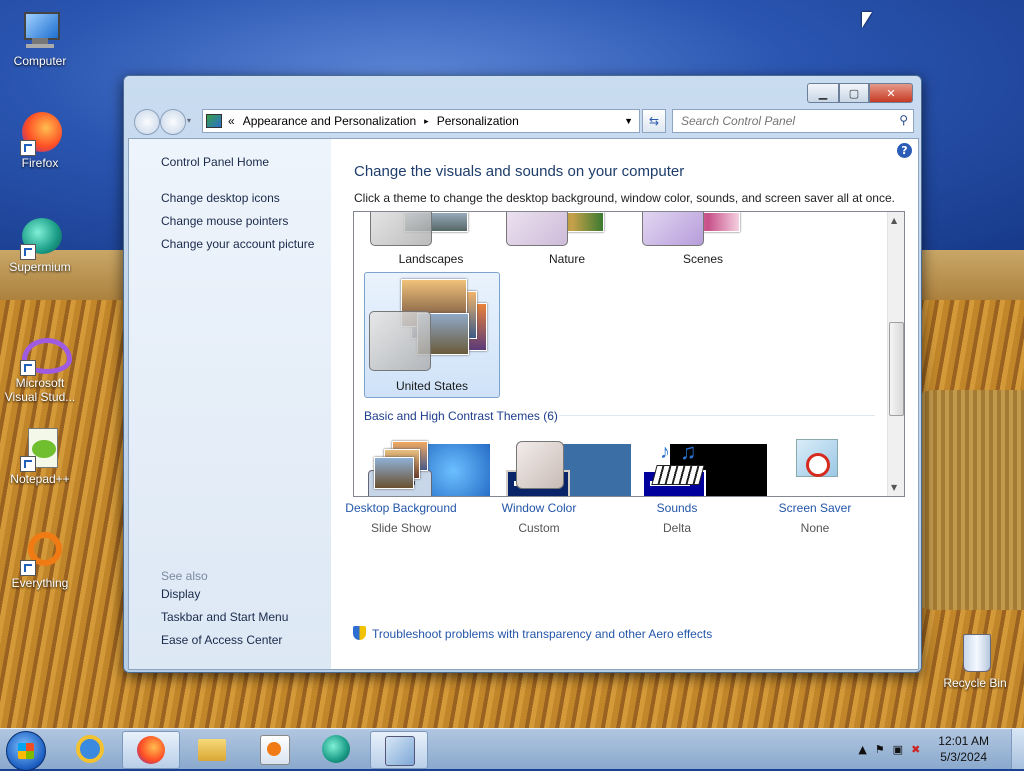 This screenshot has height=771, width=1024. Describe the element at coordinates (898, 749) in the screenshot. I see `network-icon: ▣` at that location.